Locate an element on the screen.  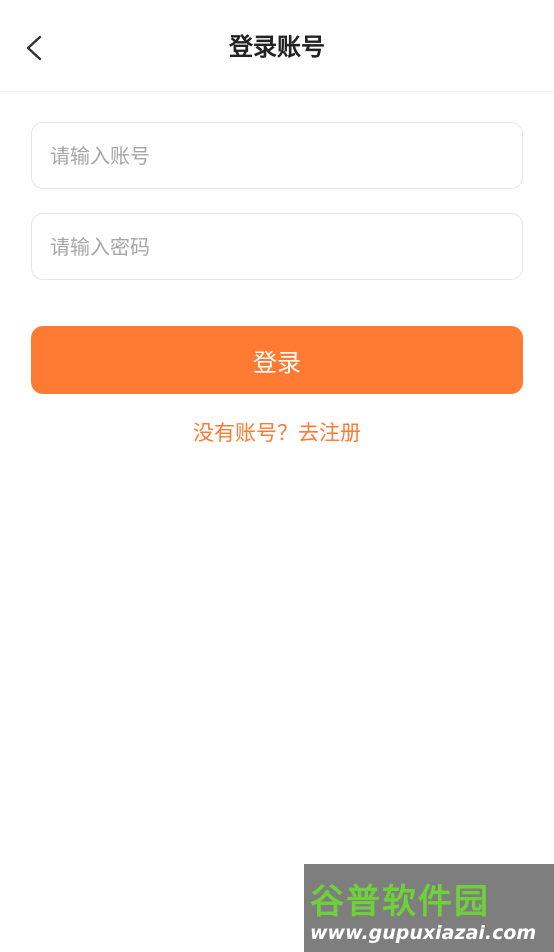
page-title: 登录账号 is located at coordinates (277, 47).